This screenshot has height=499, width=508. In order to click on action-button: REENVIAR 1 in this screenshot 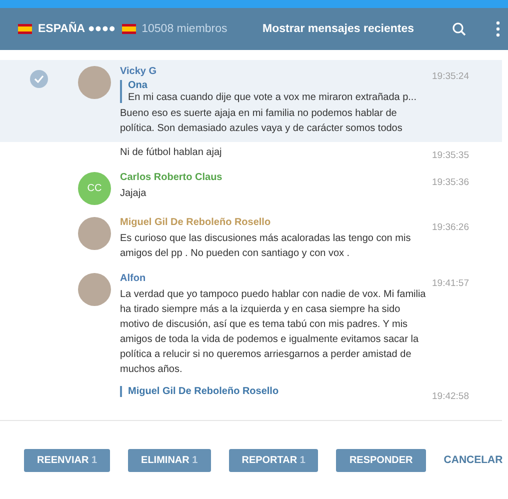, I will do `click(67, 460)`.